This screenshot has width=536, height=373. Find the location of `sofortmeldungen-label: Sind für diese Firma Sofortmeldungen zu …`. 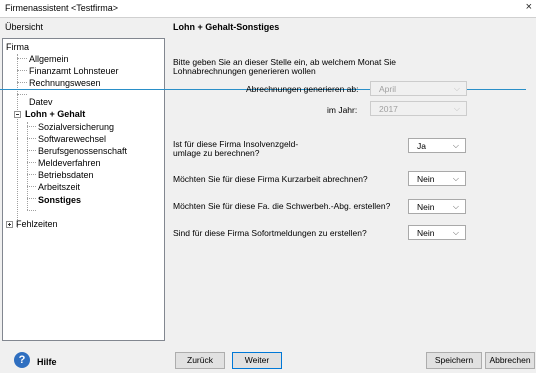

sofortmeldungen-label: Sind für diese Firma Sofortmeldungen zu … is located at coordinates (270, 233).